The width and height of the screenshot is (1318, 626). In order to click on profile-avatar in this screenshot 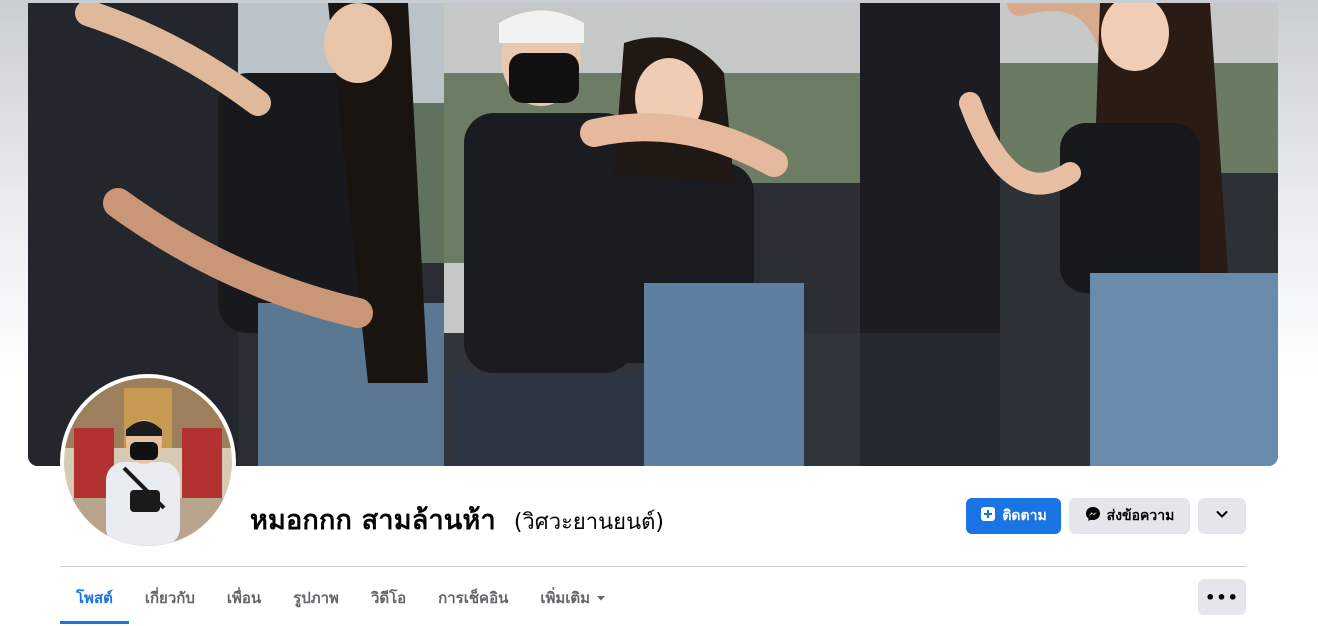, I will do `click(148, 462)`.